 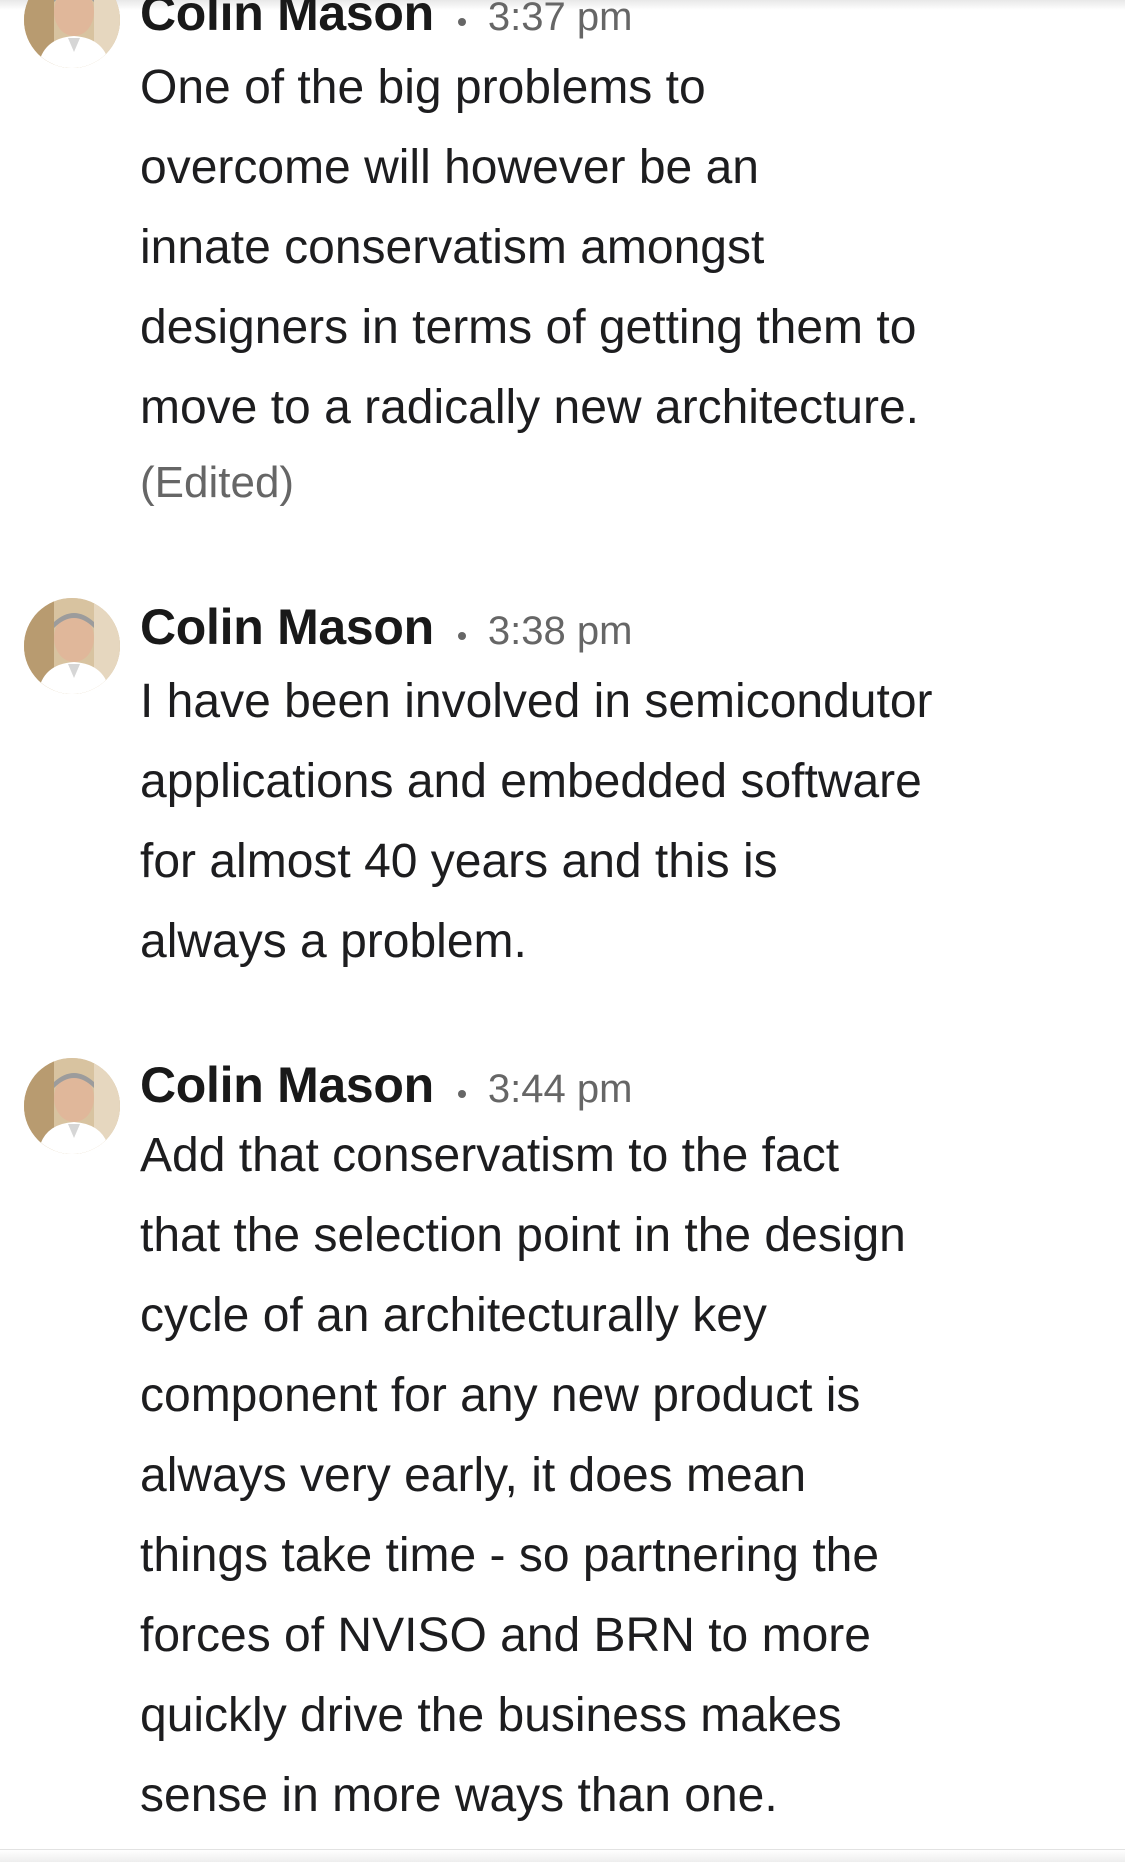 I want to click on bottom-divider, so click(x=562, y=1855).